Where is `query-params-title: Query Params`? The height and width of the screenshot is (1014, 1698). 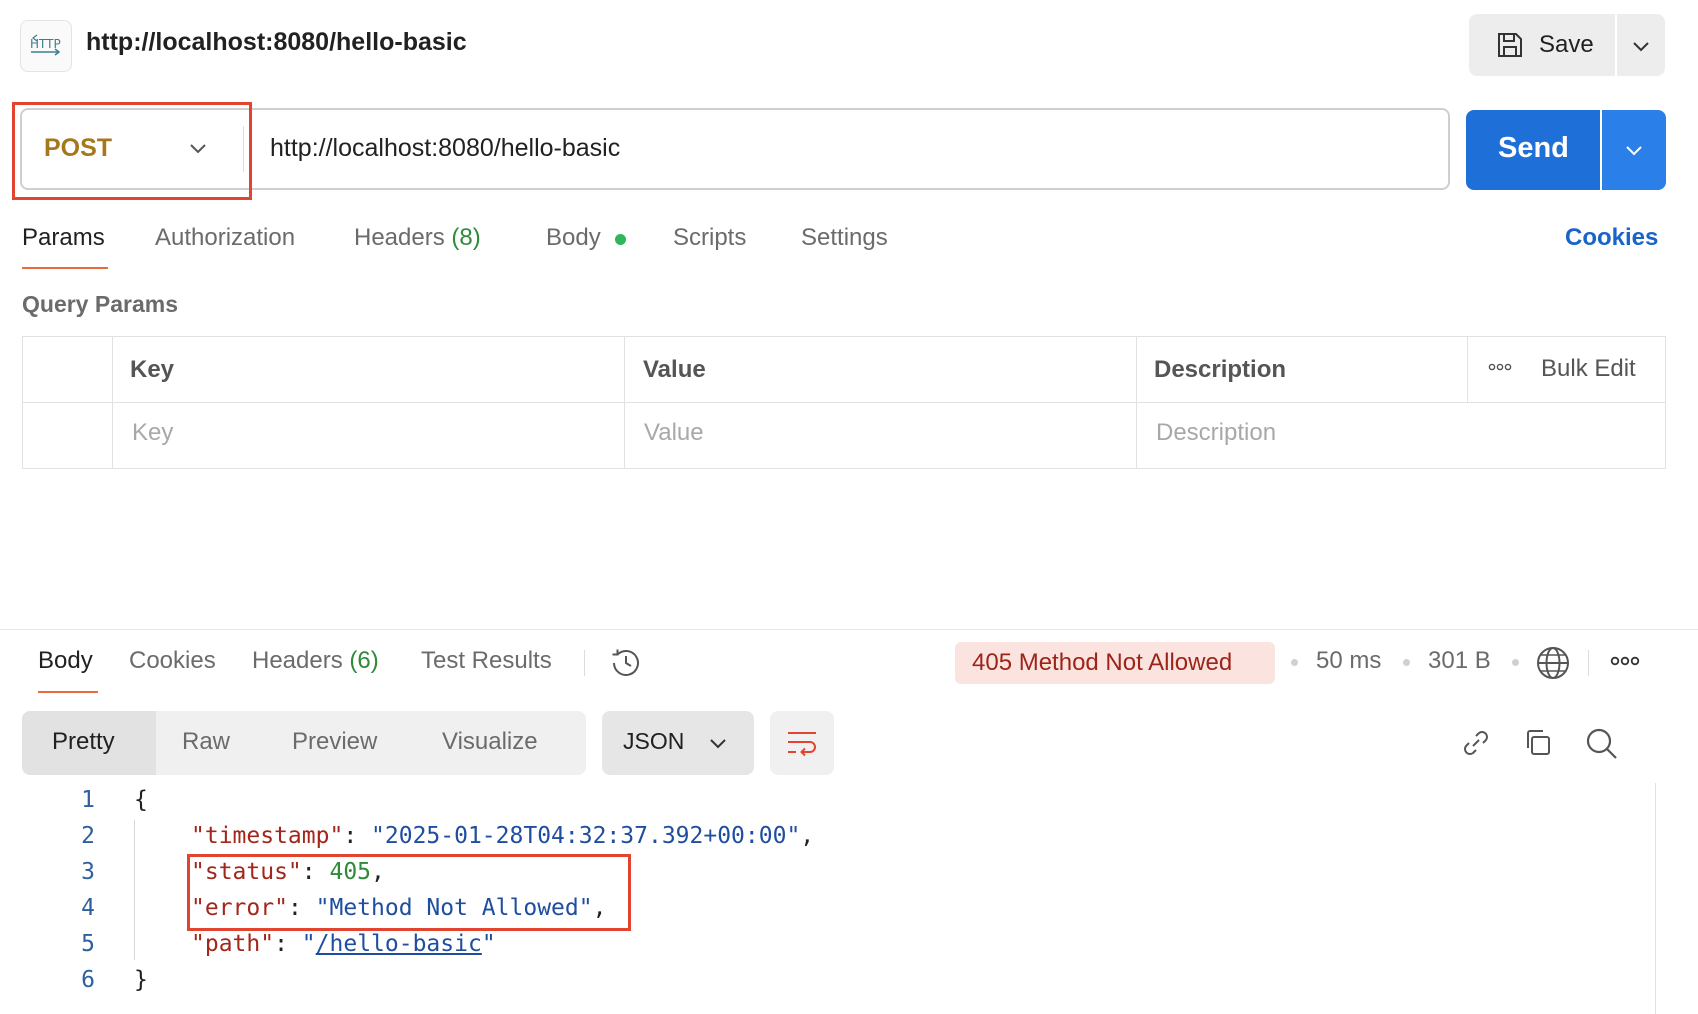
query-params-title: Query Params is located at coordinates (100, 304).